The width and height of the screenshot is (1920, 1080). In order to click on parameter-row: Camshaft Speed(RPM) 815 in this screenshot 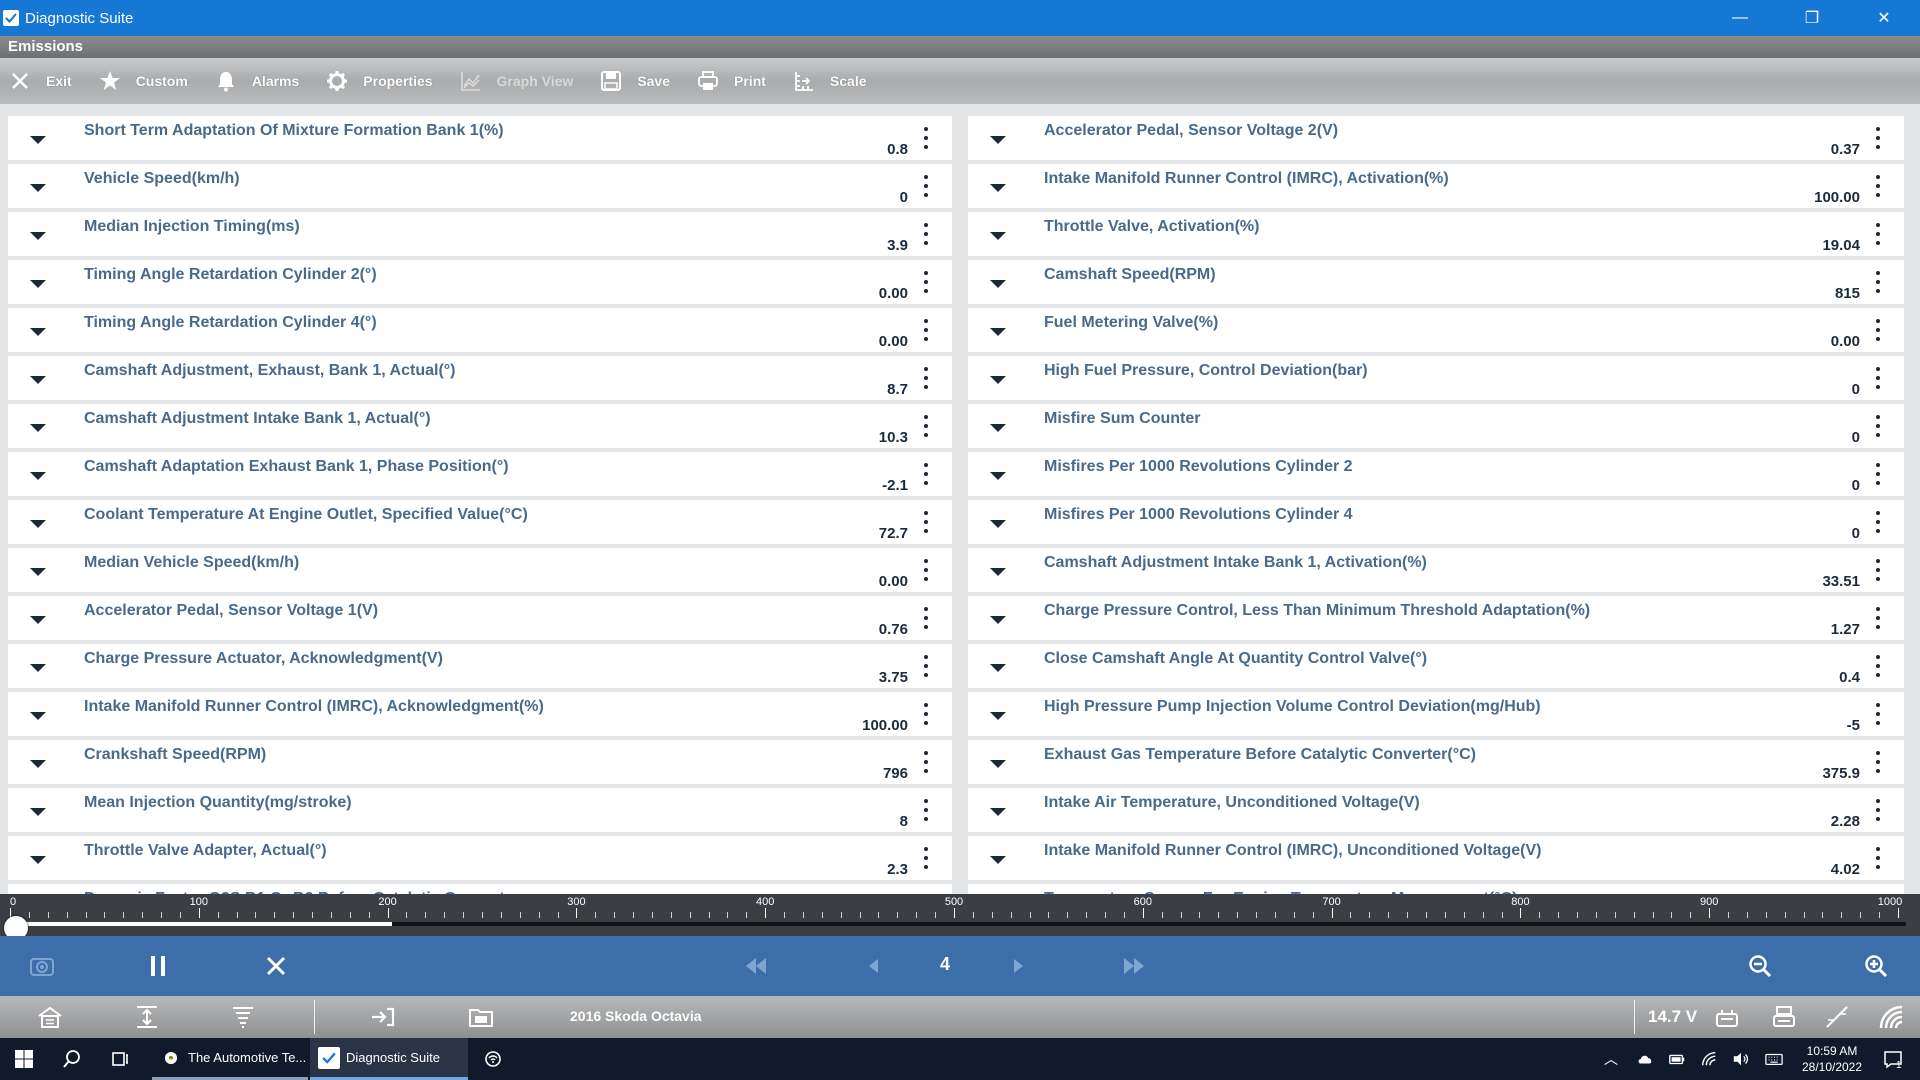, I will do `click(1436, 282)`.